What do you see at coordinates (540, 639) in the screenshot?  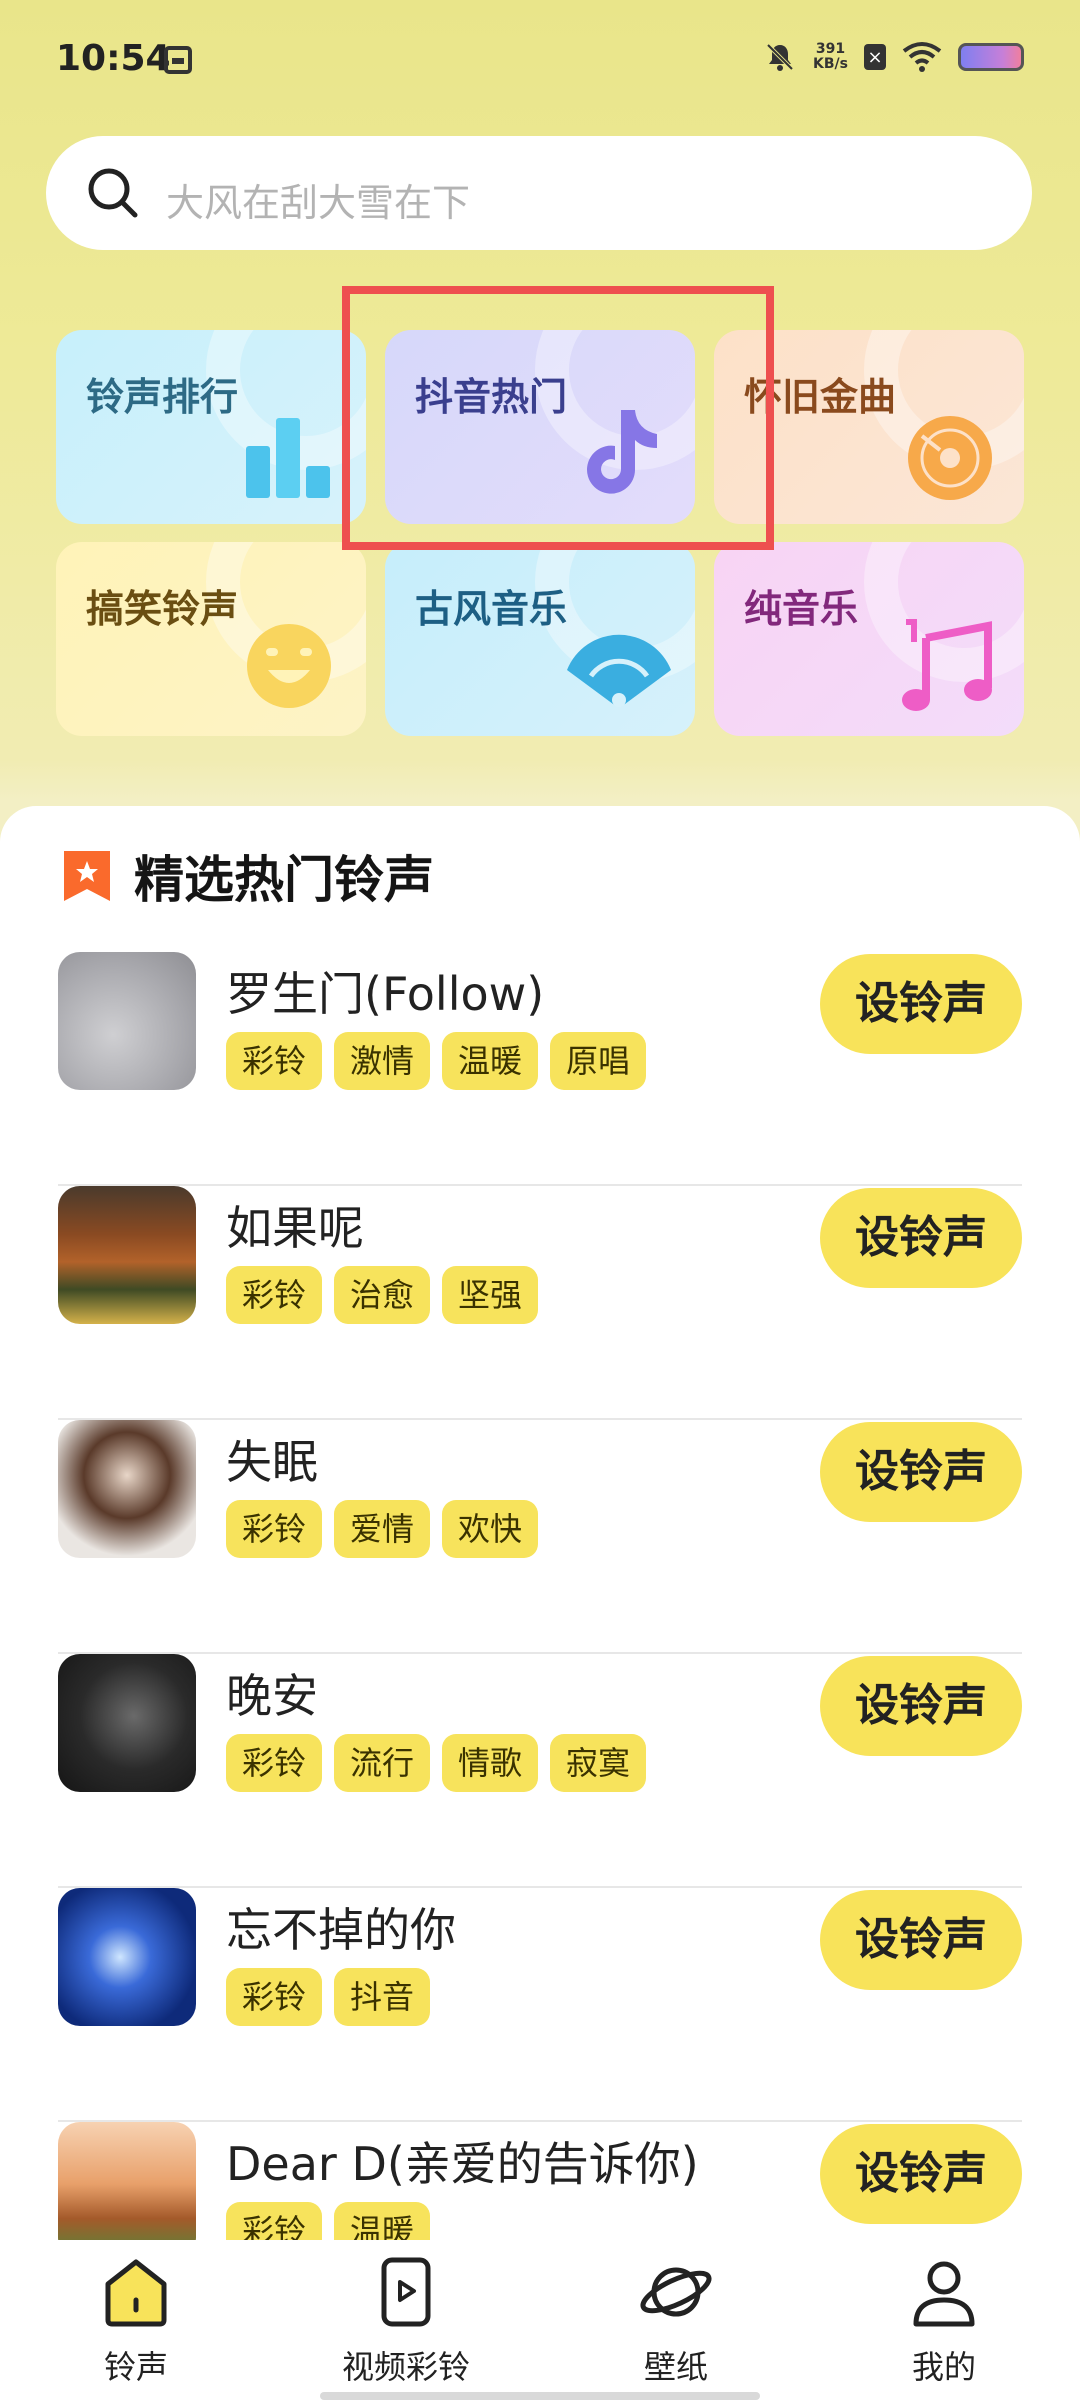 I see `category-ancient-style-music: 古风音乐` at bounding box center [540, 639].